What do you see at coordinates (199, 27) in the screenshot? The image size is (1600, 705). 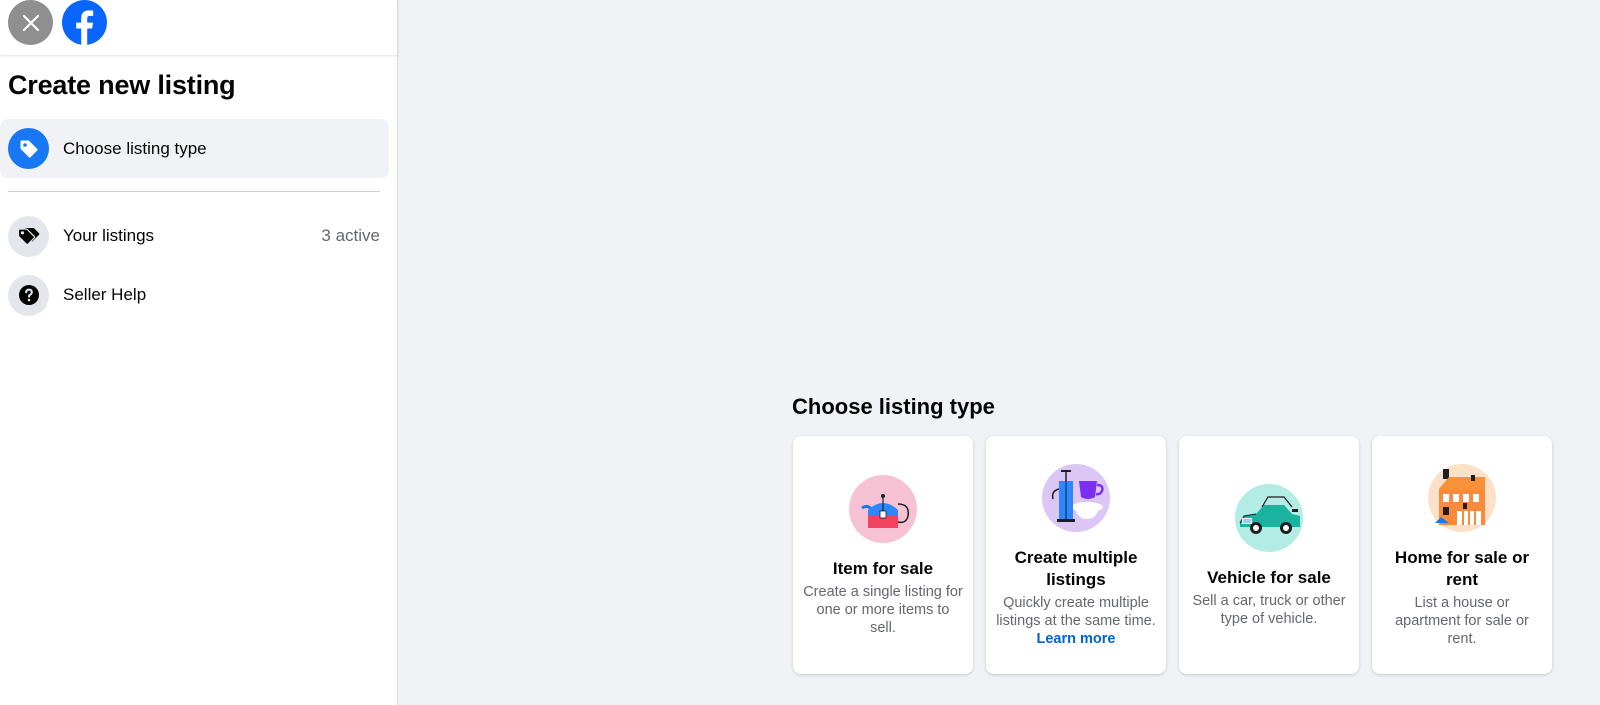 I see `sidebar-header` at bounding box center [199, 27].